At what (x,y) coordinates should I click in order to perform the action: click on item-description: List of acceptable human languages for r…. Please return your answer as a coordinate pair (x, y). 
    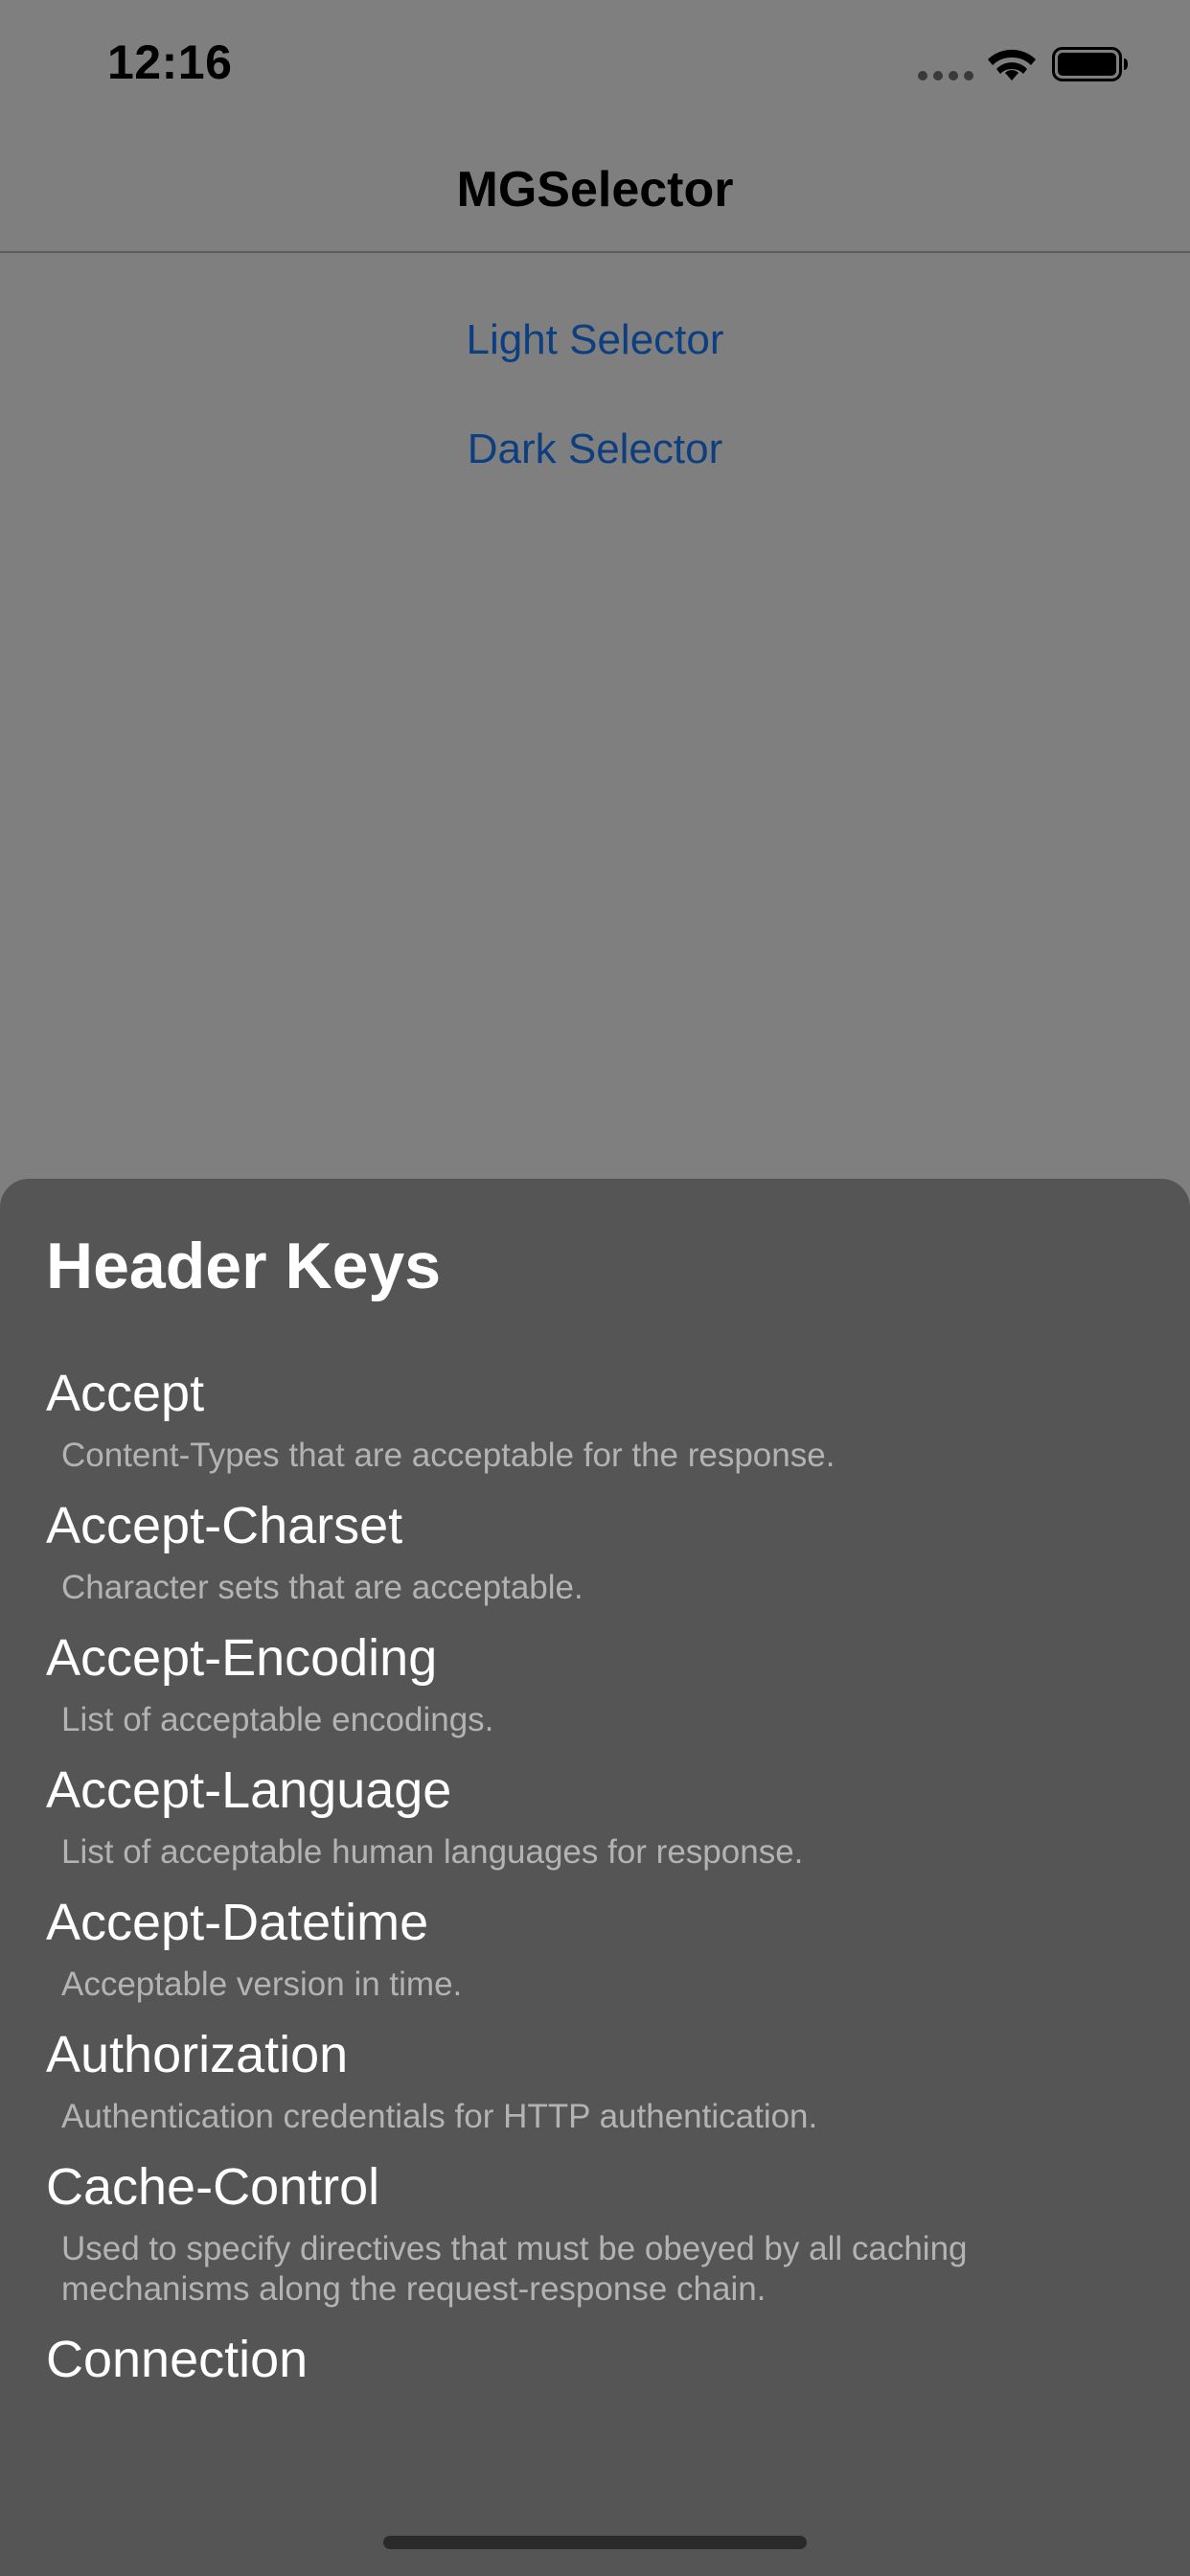
    Looking at the image, I should click on (433, 1852).